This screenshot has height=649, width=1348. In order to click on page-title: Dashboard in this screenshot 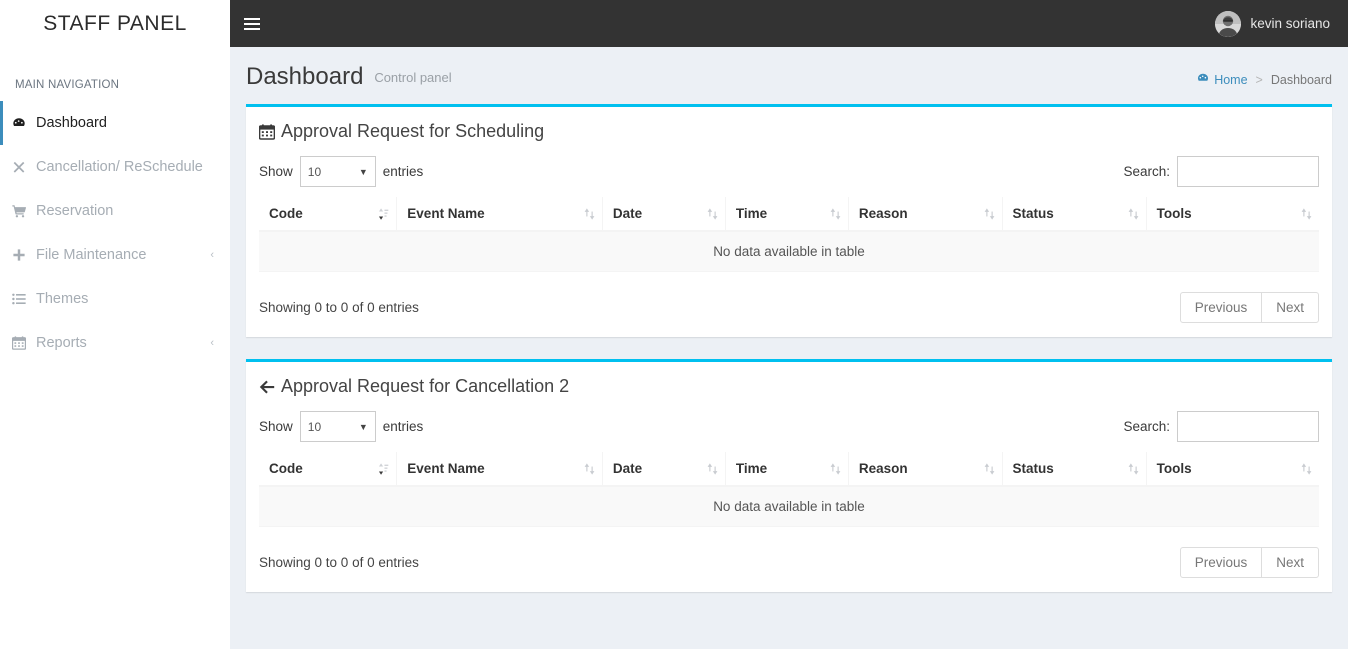, I will do `click(305, 76)`.